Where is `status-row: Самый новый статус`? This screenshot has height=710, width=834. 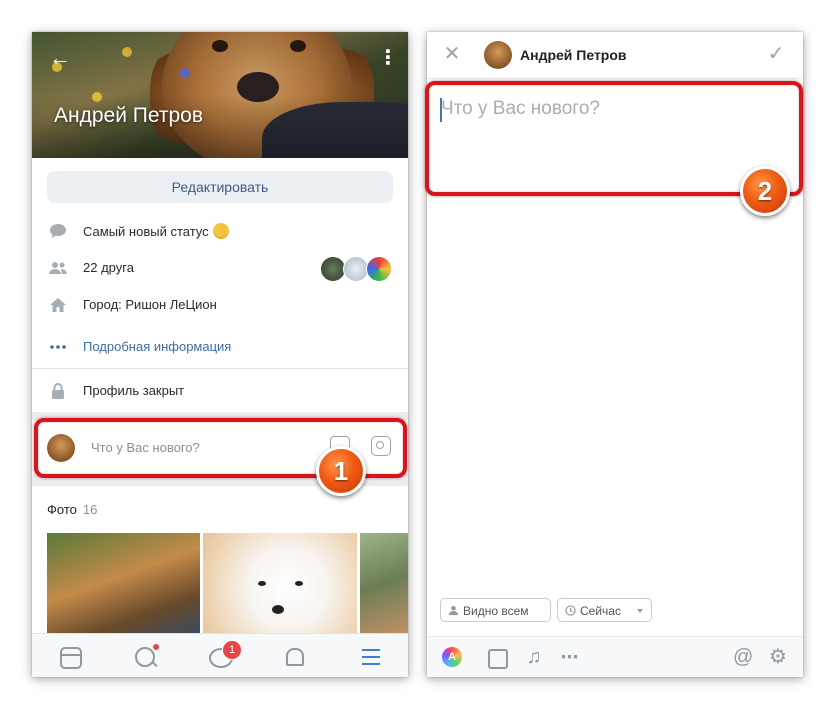
status-row: Самый новый статус is located at coordinates (220, 231).